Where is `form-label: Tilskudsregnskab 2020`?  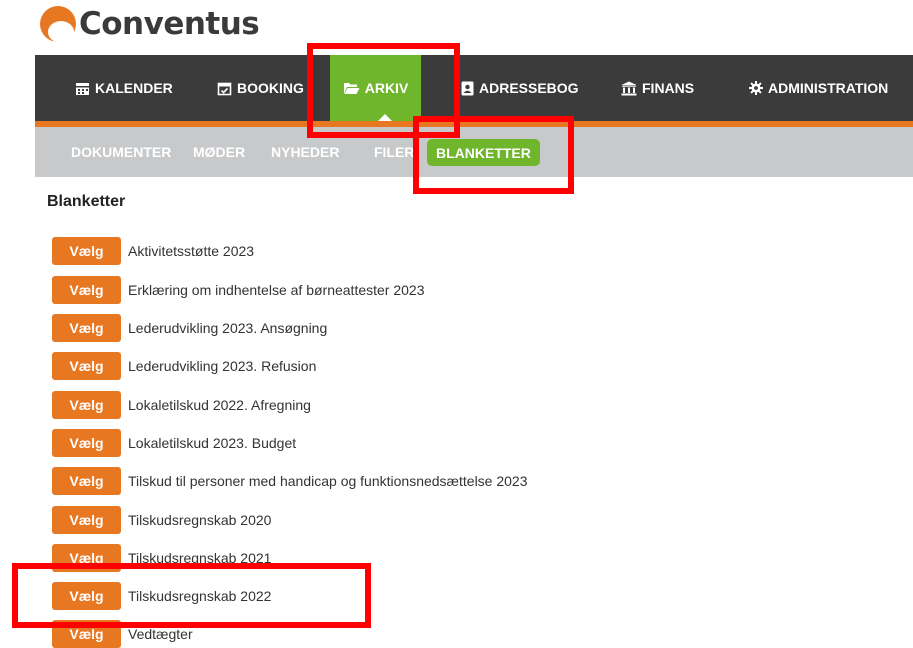 form-label: Tilskudsregnskab 2020 is located at coordinates (200, 520).